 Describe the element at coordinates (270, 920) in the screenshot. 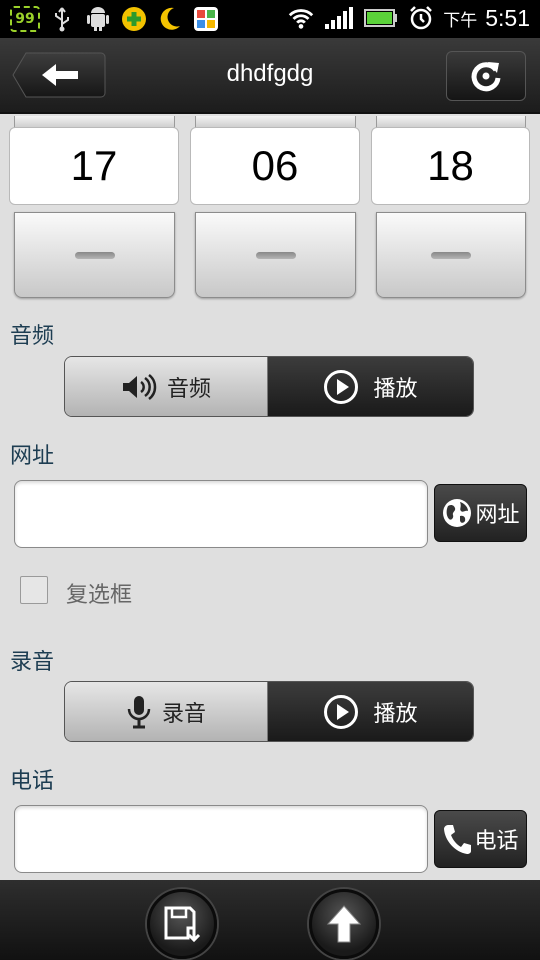

I see `bottom-toolbar` at that location.